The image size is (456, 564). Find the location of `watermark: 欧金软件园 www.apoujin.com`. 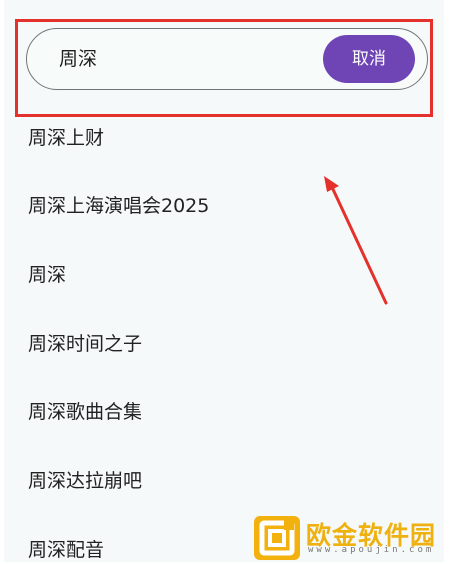

watermark: 欧金软件园 www.apoujin.com is located at coordinates (354, 538).